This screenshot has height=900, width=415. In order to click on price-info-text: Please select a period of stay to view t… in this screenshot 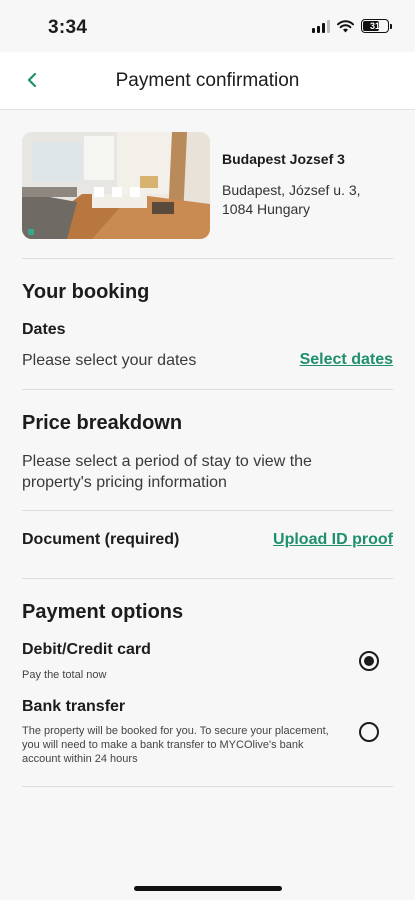, I will do `click(167, 472)`.